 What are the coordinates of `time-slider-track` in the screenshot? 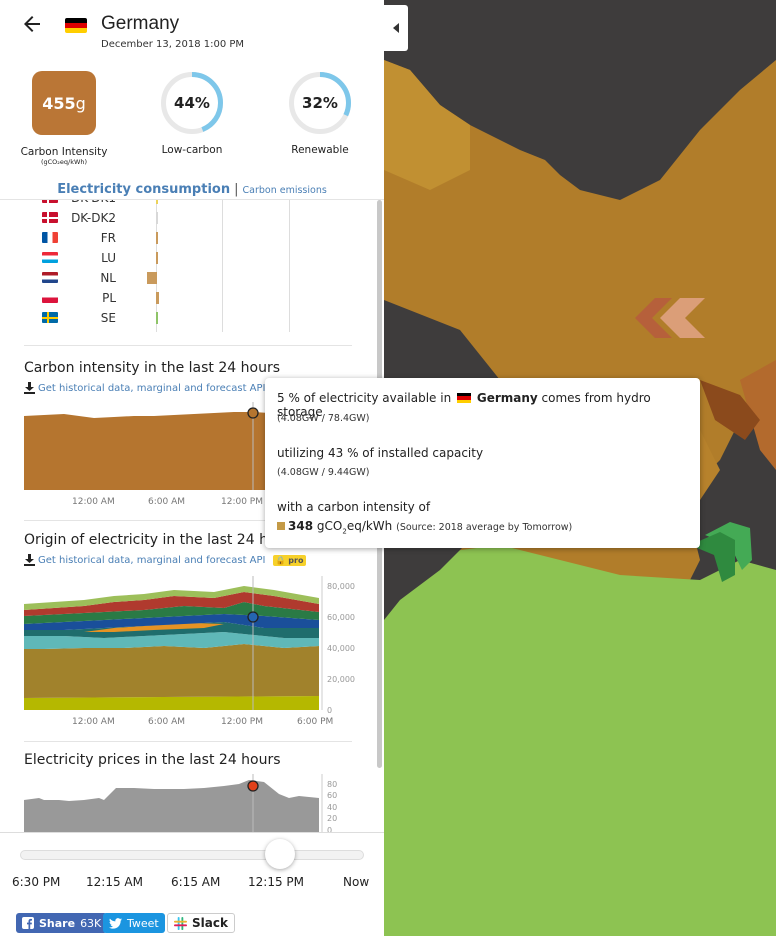 It's located at (192, 855).